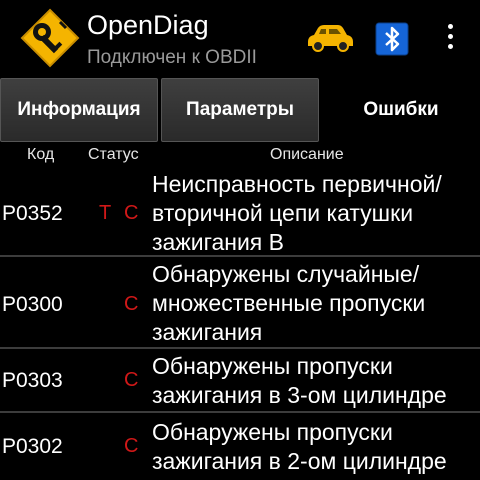 Image resolution: width=480 pixels, height=480 pixels. I want to click on key-tag-icon, so click(50, 38).